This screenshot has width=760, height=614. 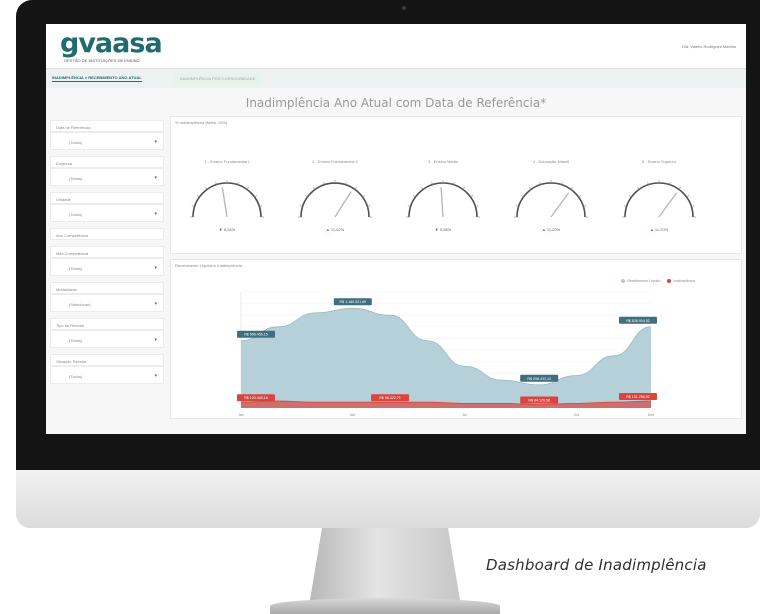 I want to click on data-label-text: R$ 98.322,71, so click(x=390, y=398).